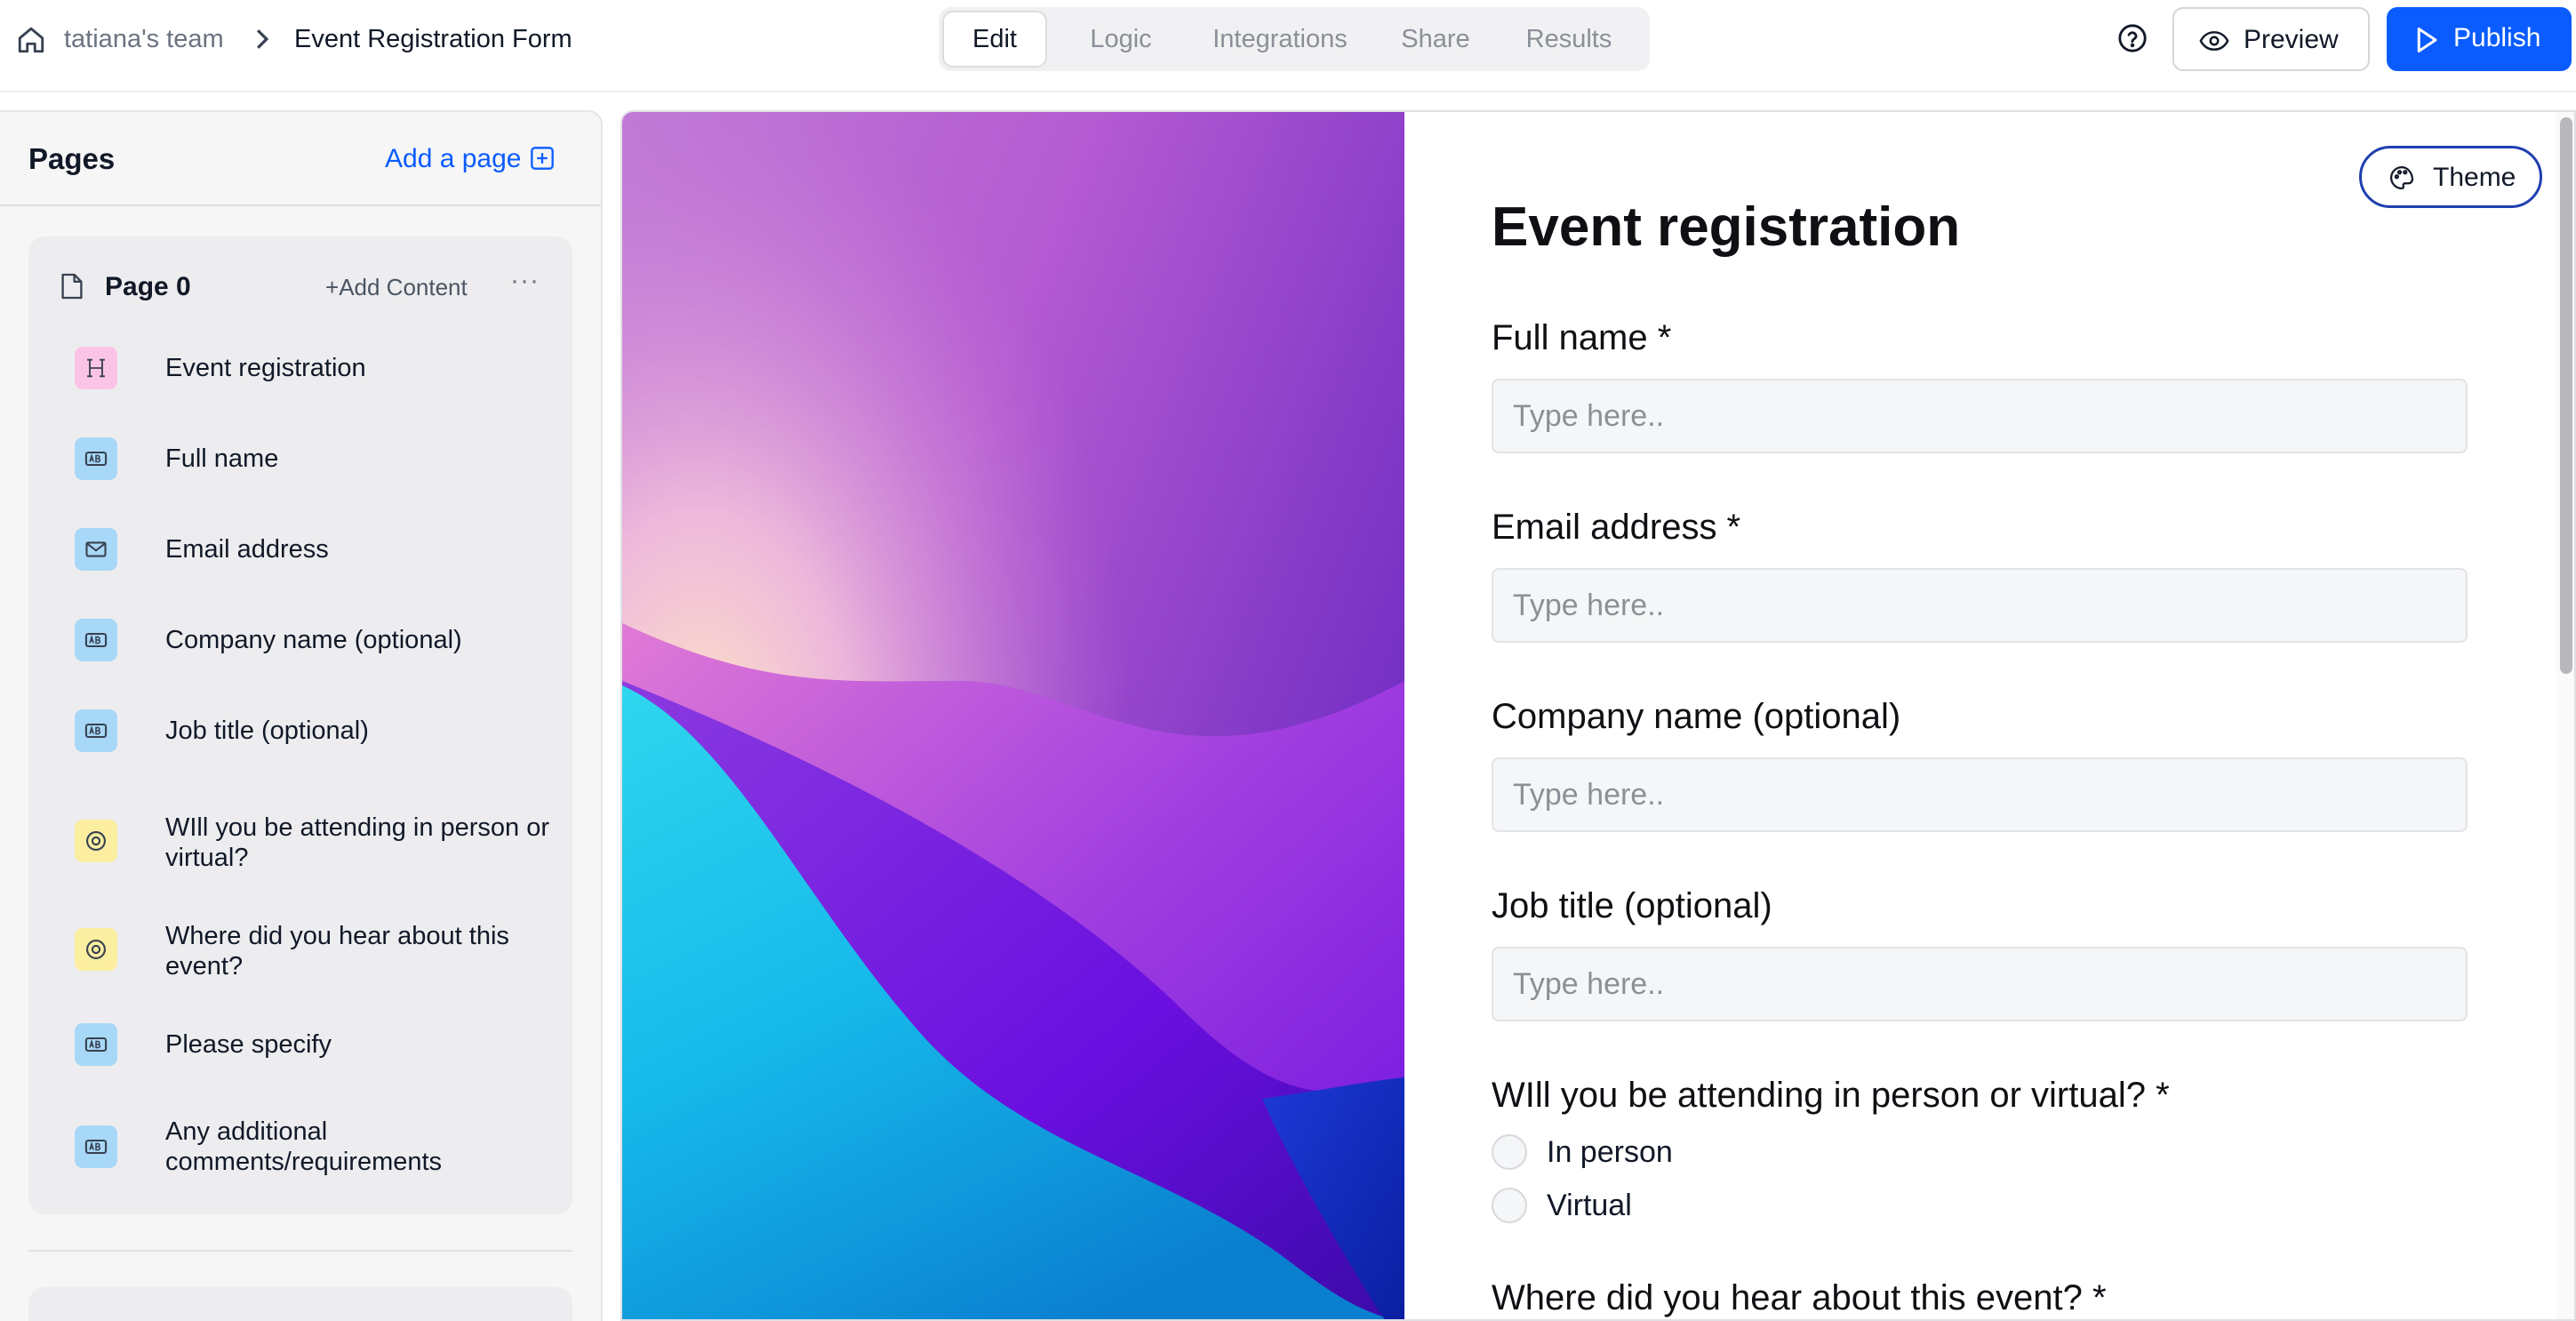 This screenshot has width=2576, height=1321. I want to click on more-options-icon: ···, so click(525, 283).